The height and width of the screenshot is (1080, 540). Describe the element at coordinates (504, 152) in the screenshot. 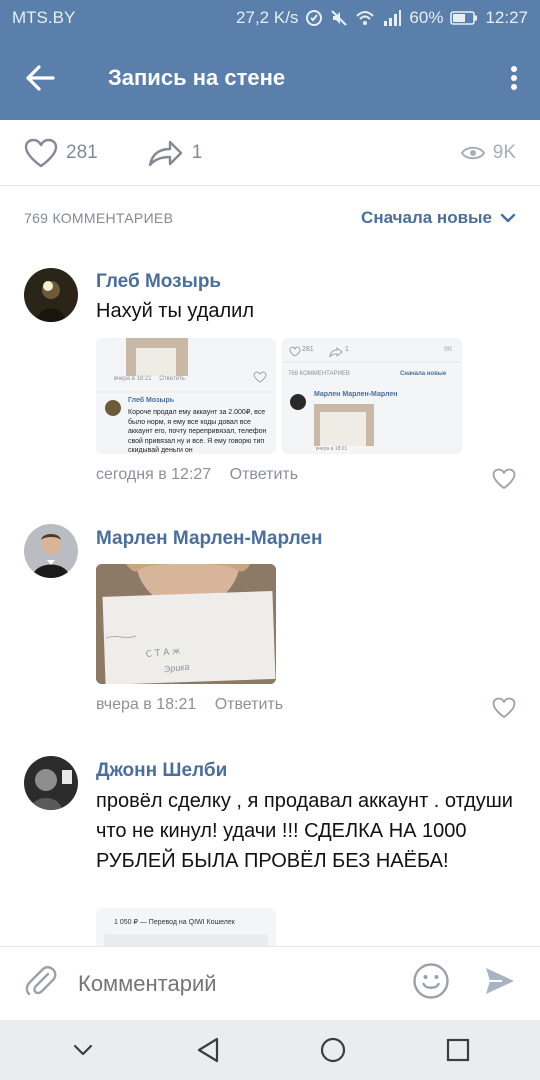

I see `views-count: 9K` at that location.